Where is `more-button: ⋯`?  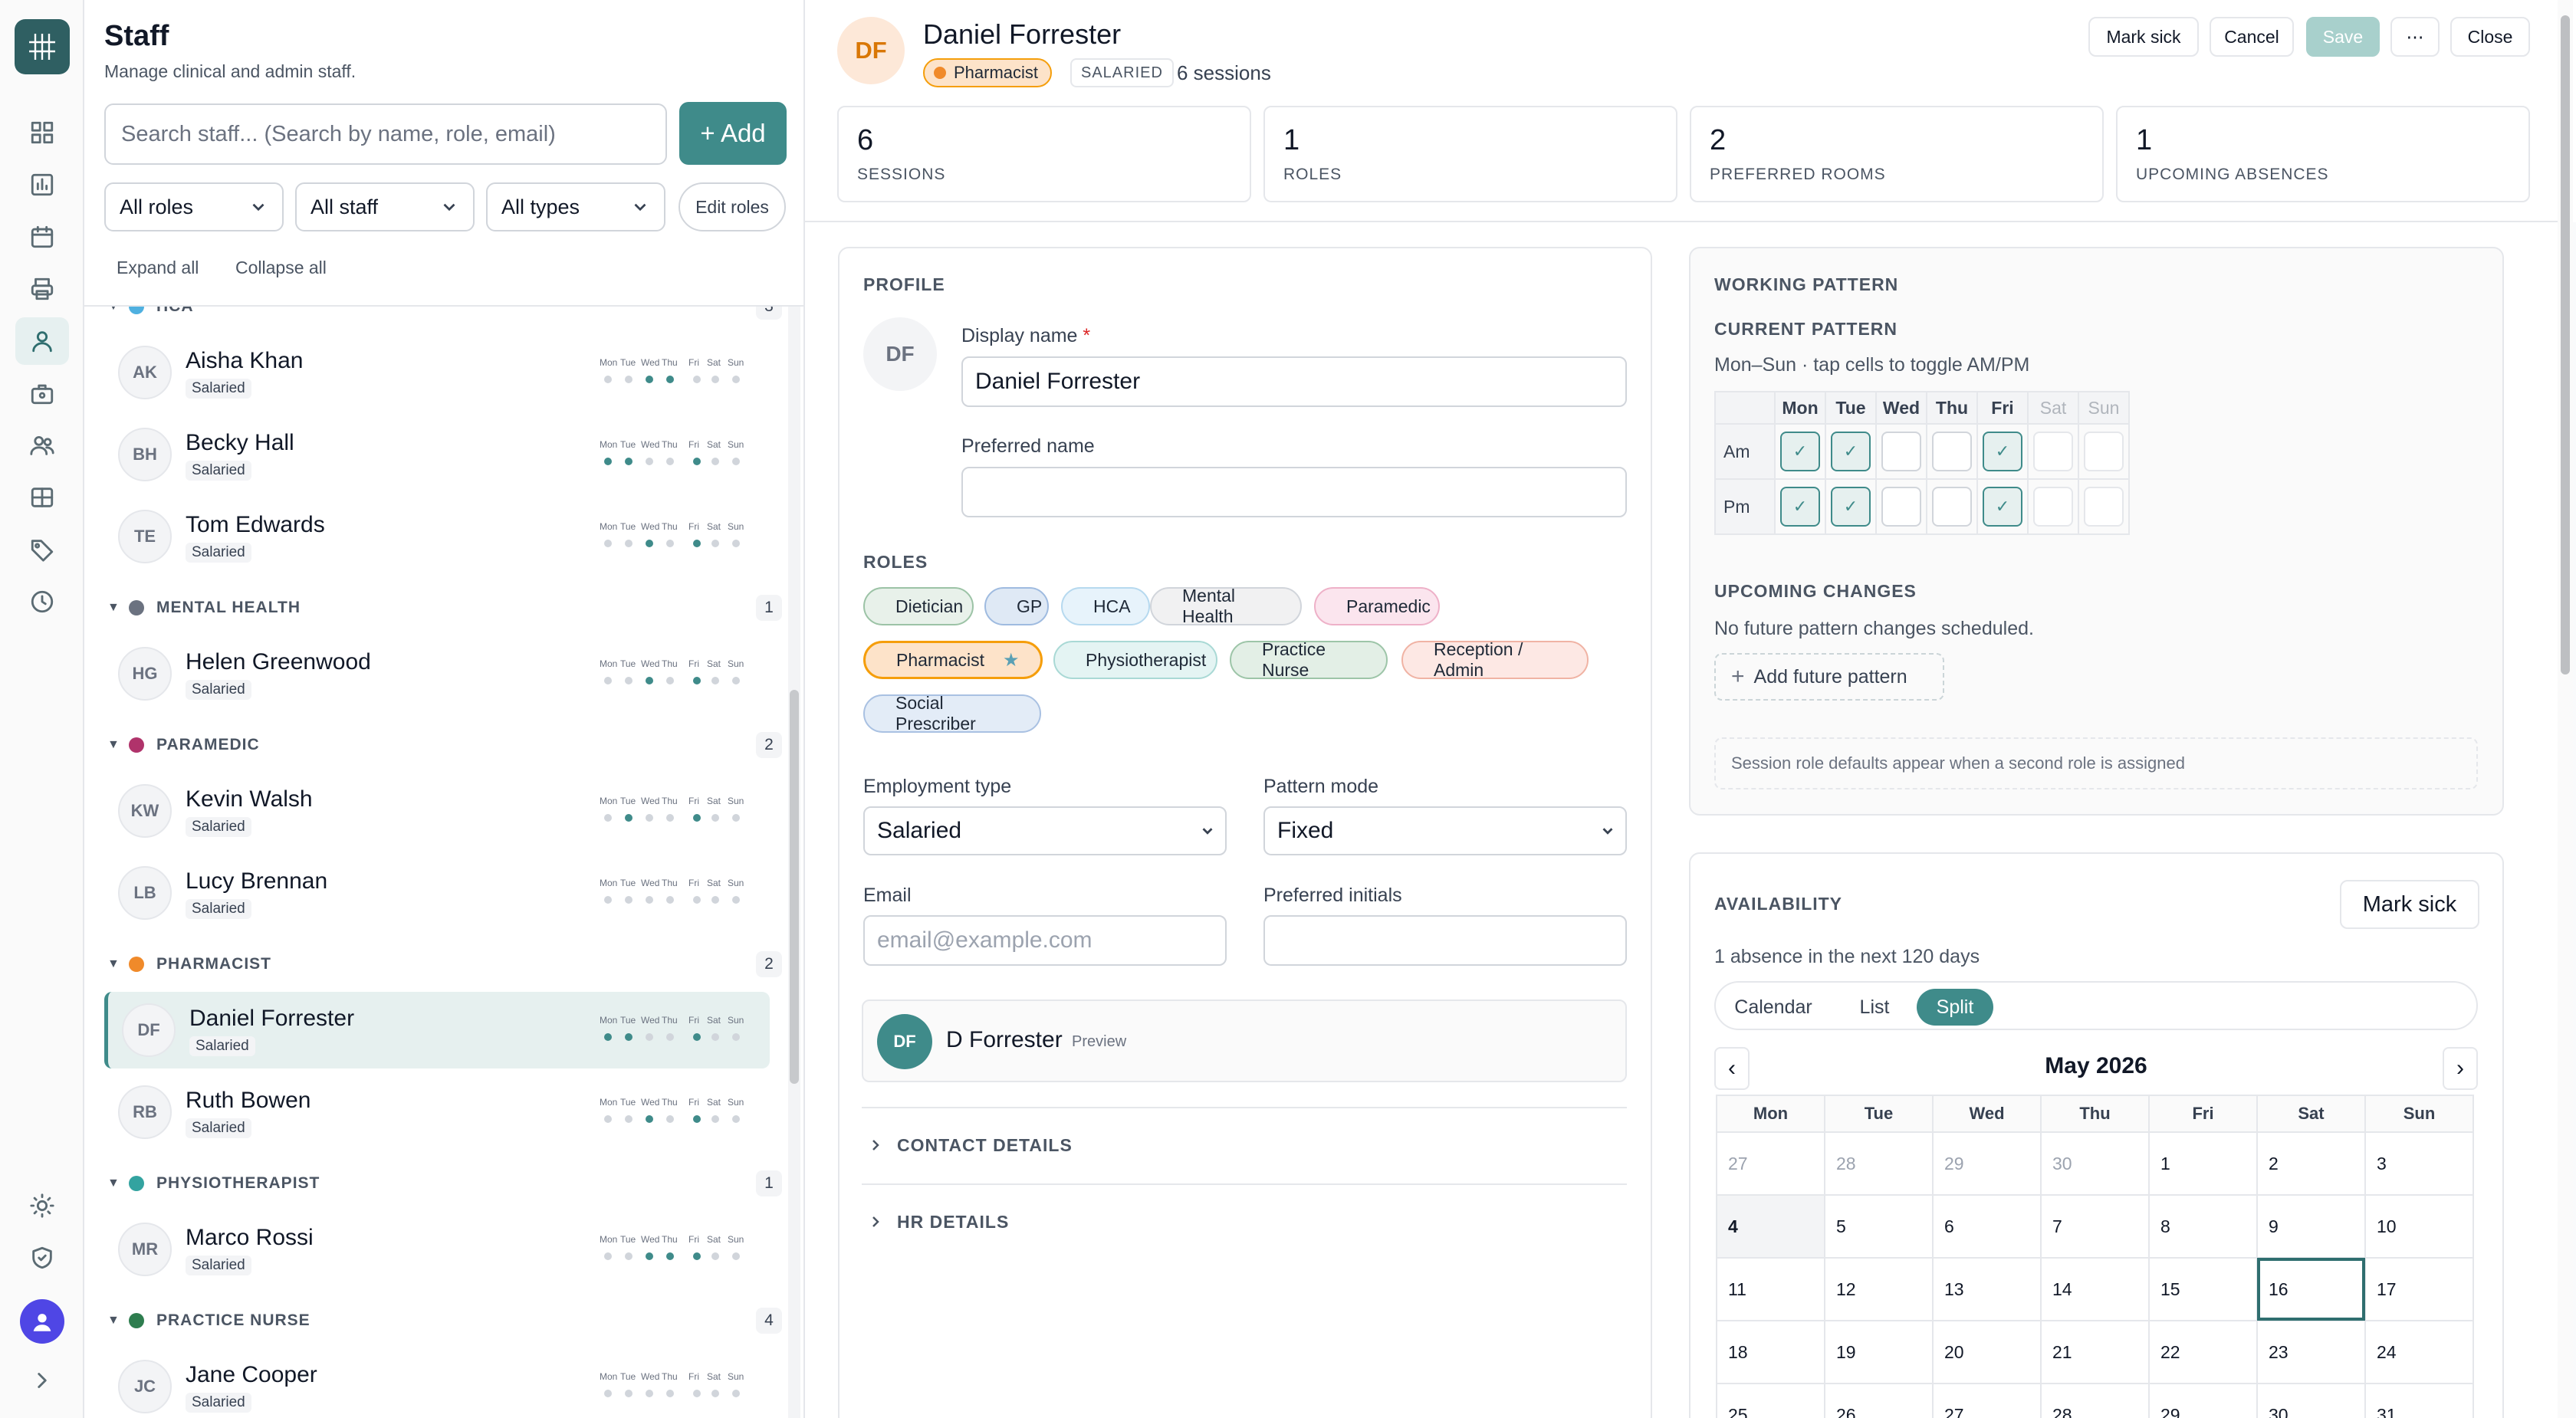
more-button: ⋯ is located at coordinates (2415, 37).